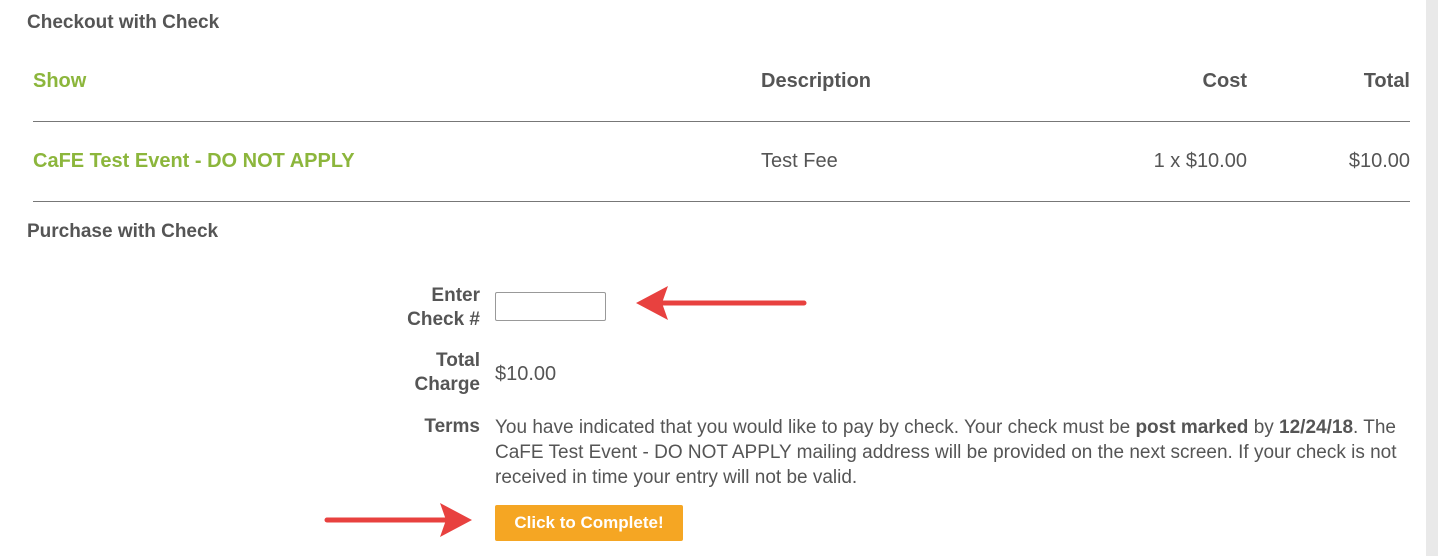 Image resolution: width=1438 pixels, height=556 pixels. Describe the element at coordinates (799, 161) in the screenshot. I see `description-value: Test Fee` at that location.